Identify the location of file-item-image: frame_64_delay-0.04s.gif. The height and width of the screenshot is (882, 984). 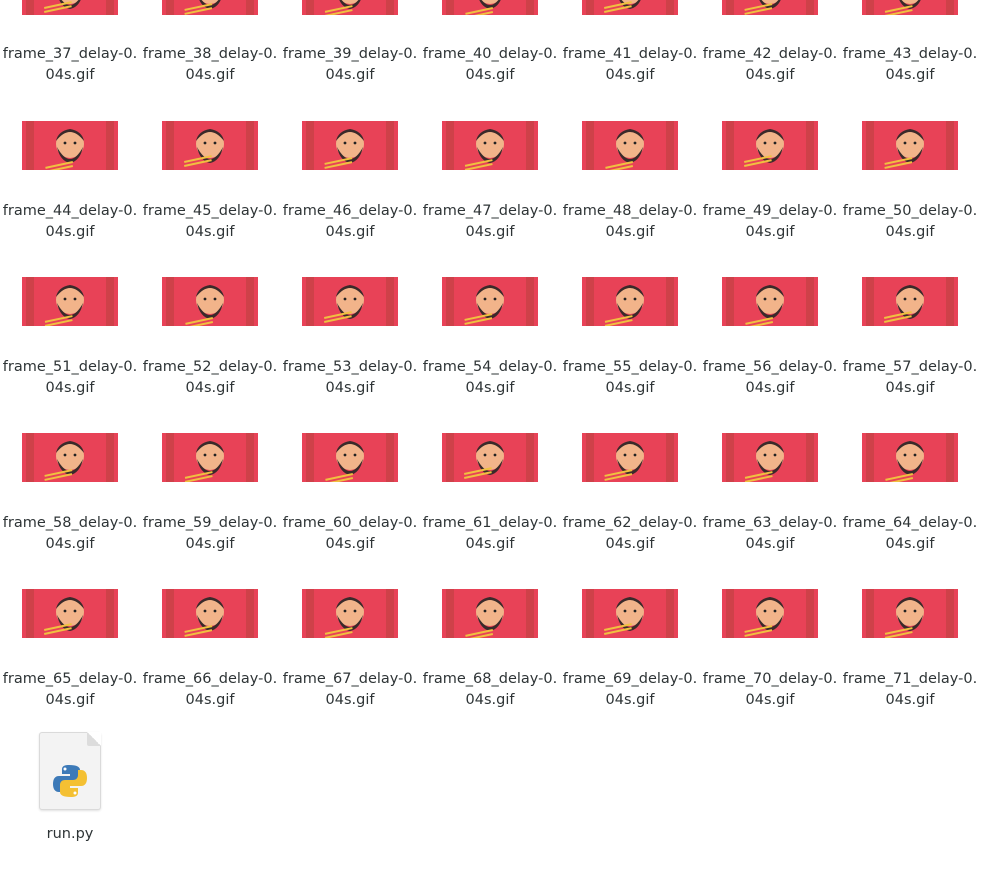
(910, 508).